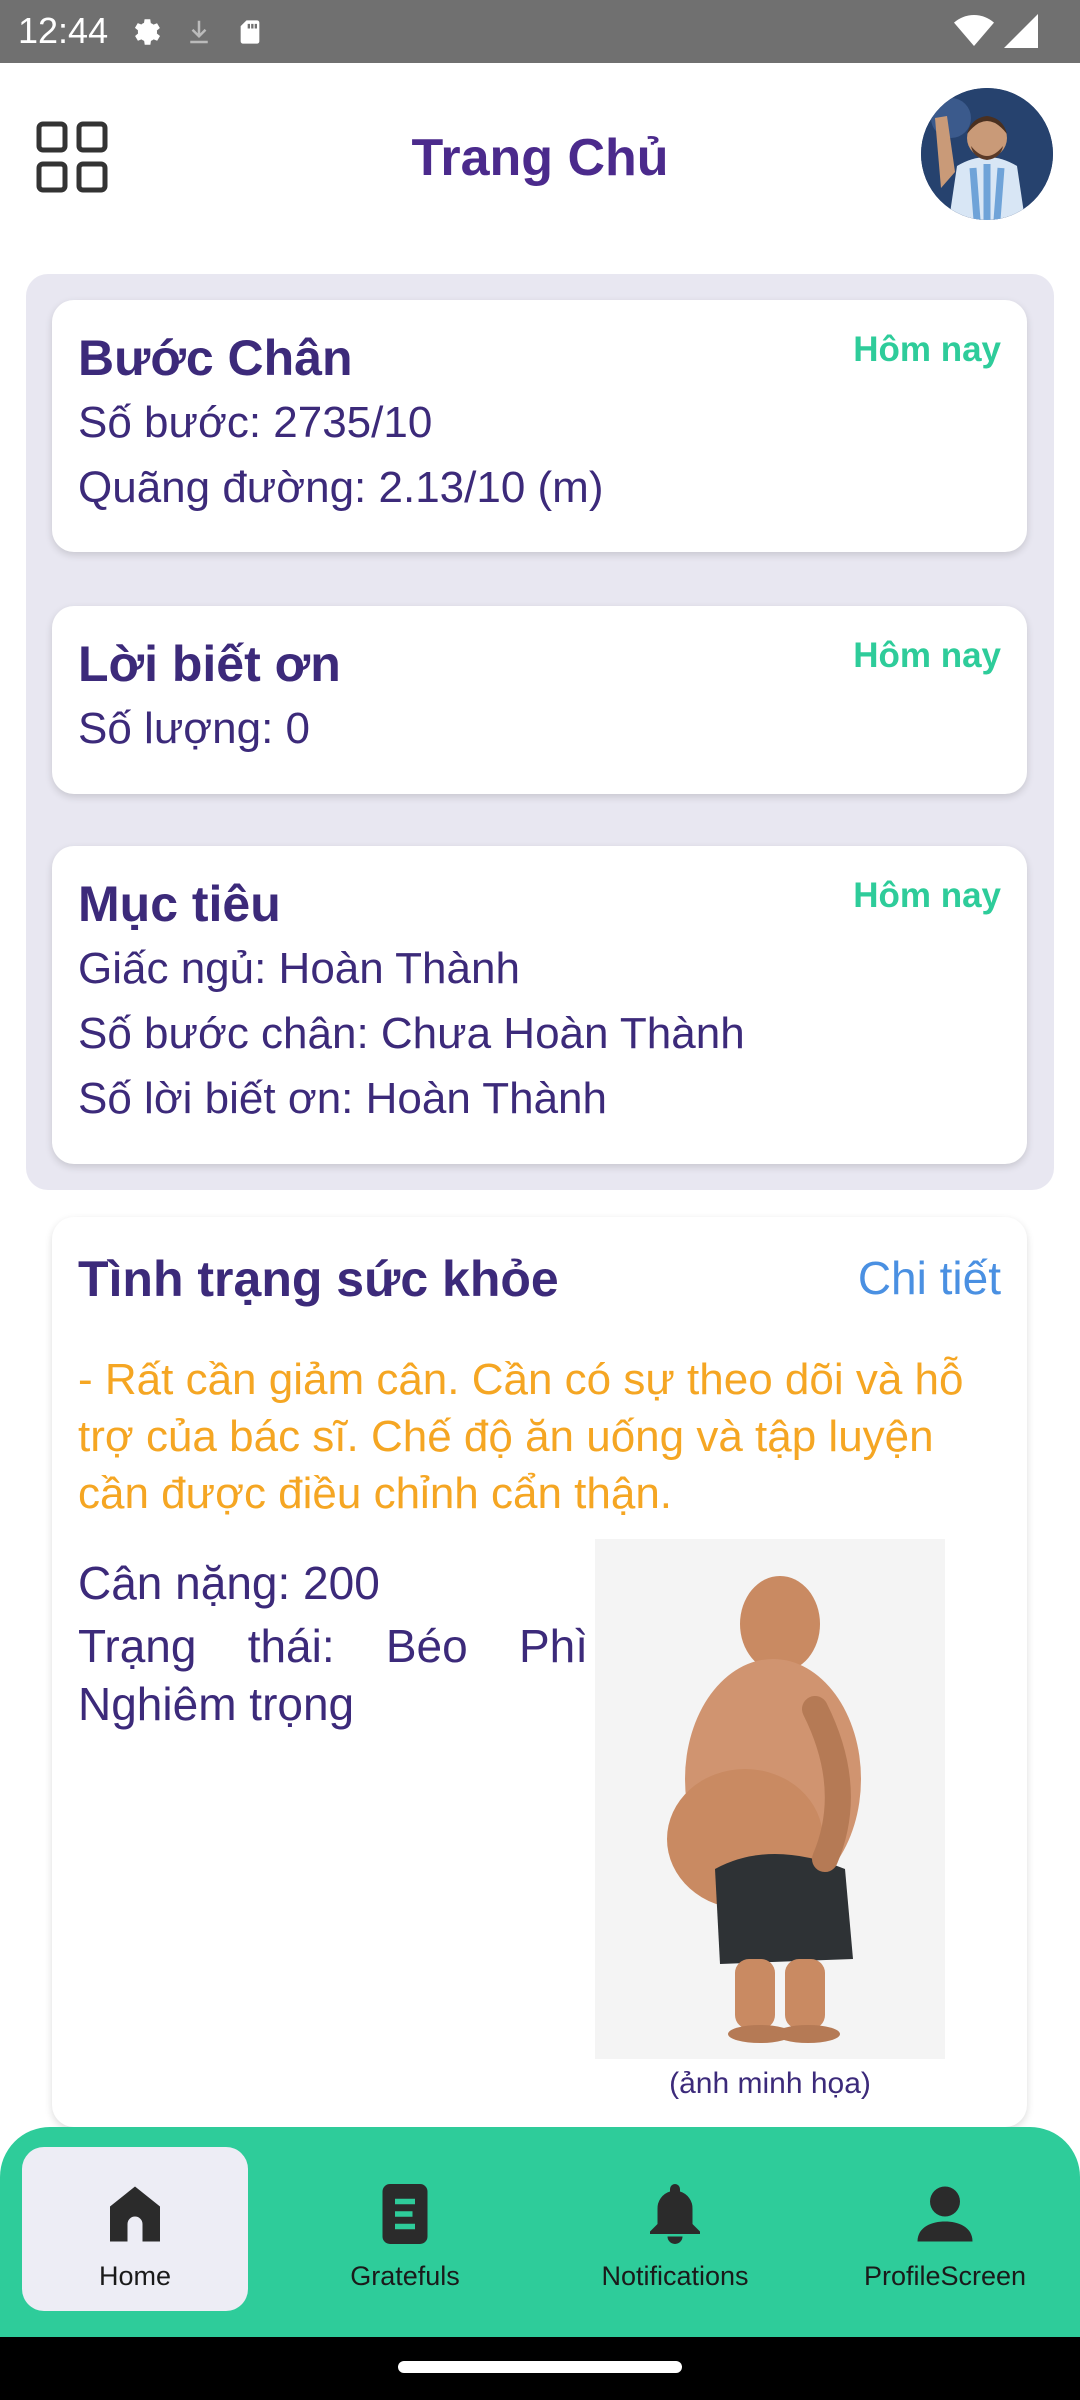  What do you see at coordinates (147, 32) in the screenshot?
I see `settings-gear-icon` at bounding box center [147, 32].